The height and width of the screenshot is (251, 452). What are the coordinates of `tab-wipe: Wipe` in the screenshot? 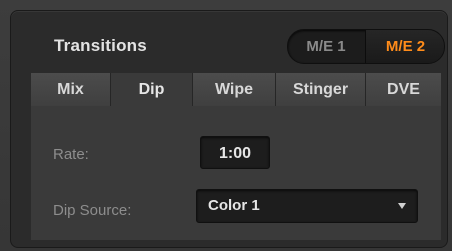 It's located at (234, 89).